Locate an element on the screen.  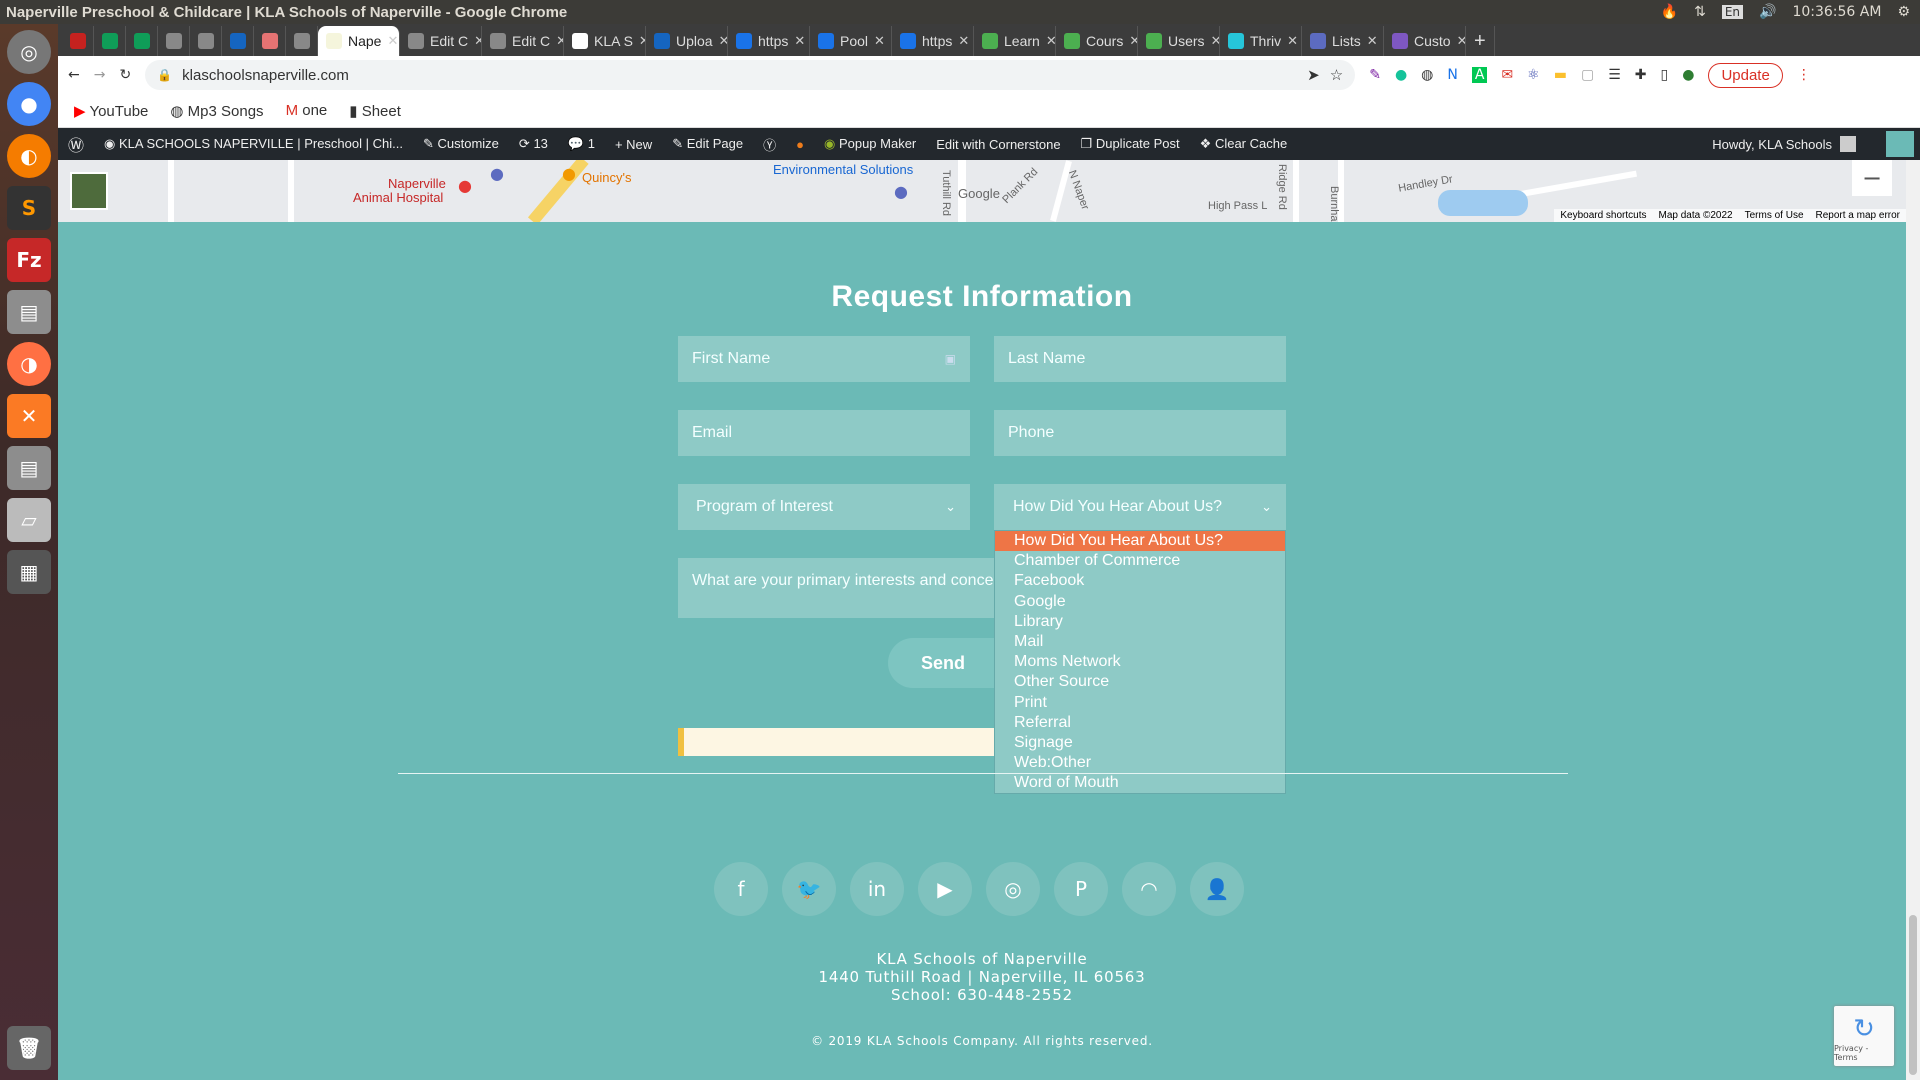
email-field: Email is located at coordinates (824, 433).